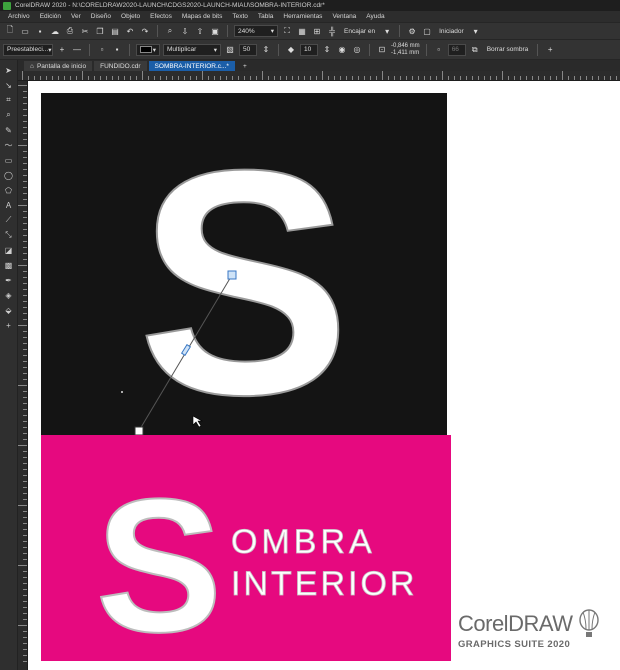 This screenshot has width=620, height=670. Describe the element at coordinates (303, 542) in the screenshot. I see `title-line-ombra: OMBRA` at that location.